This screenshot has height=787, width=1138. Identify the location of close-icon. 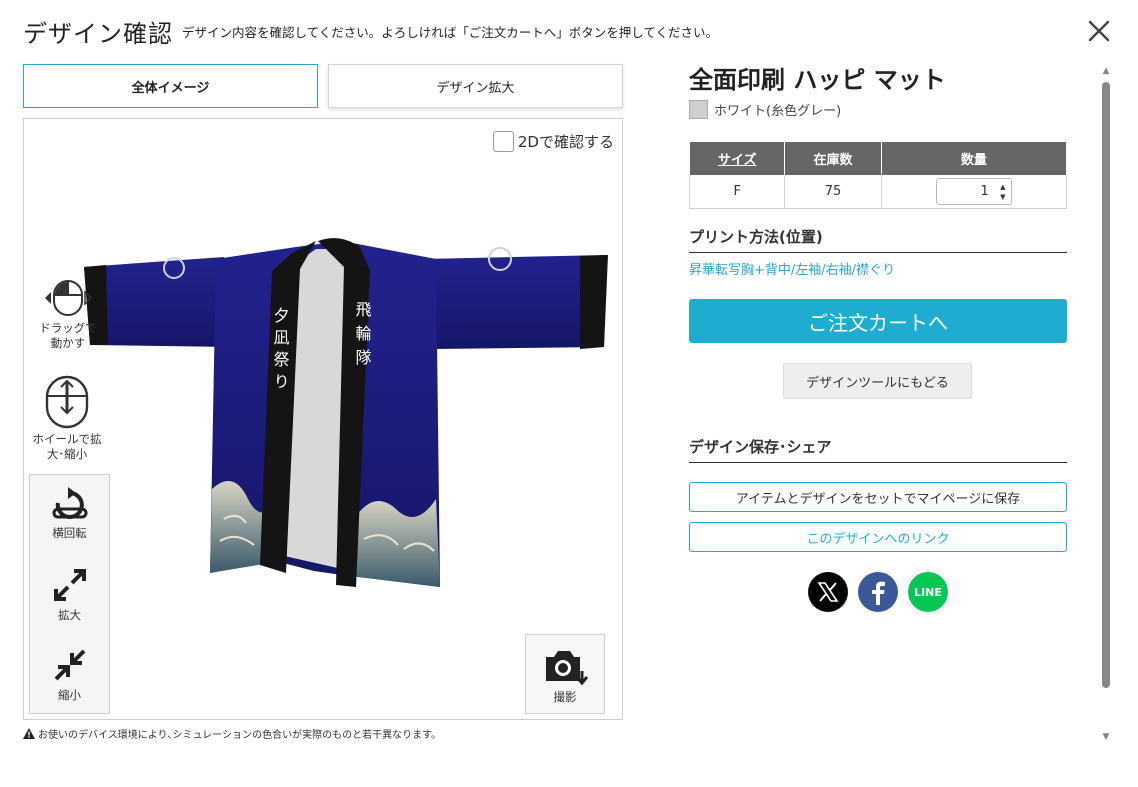
(1099, 31).